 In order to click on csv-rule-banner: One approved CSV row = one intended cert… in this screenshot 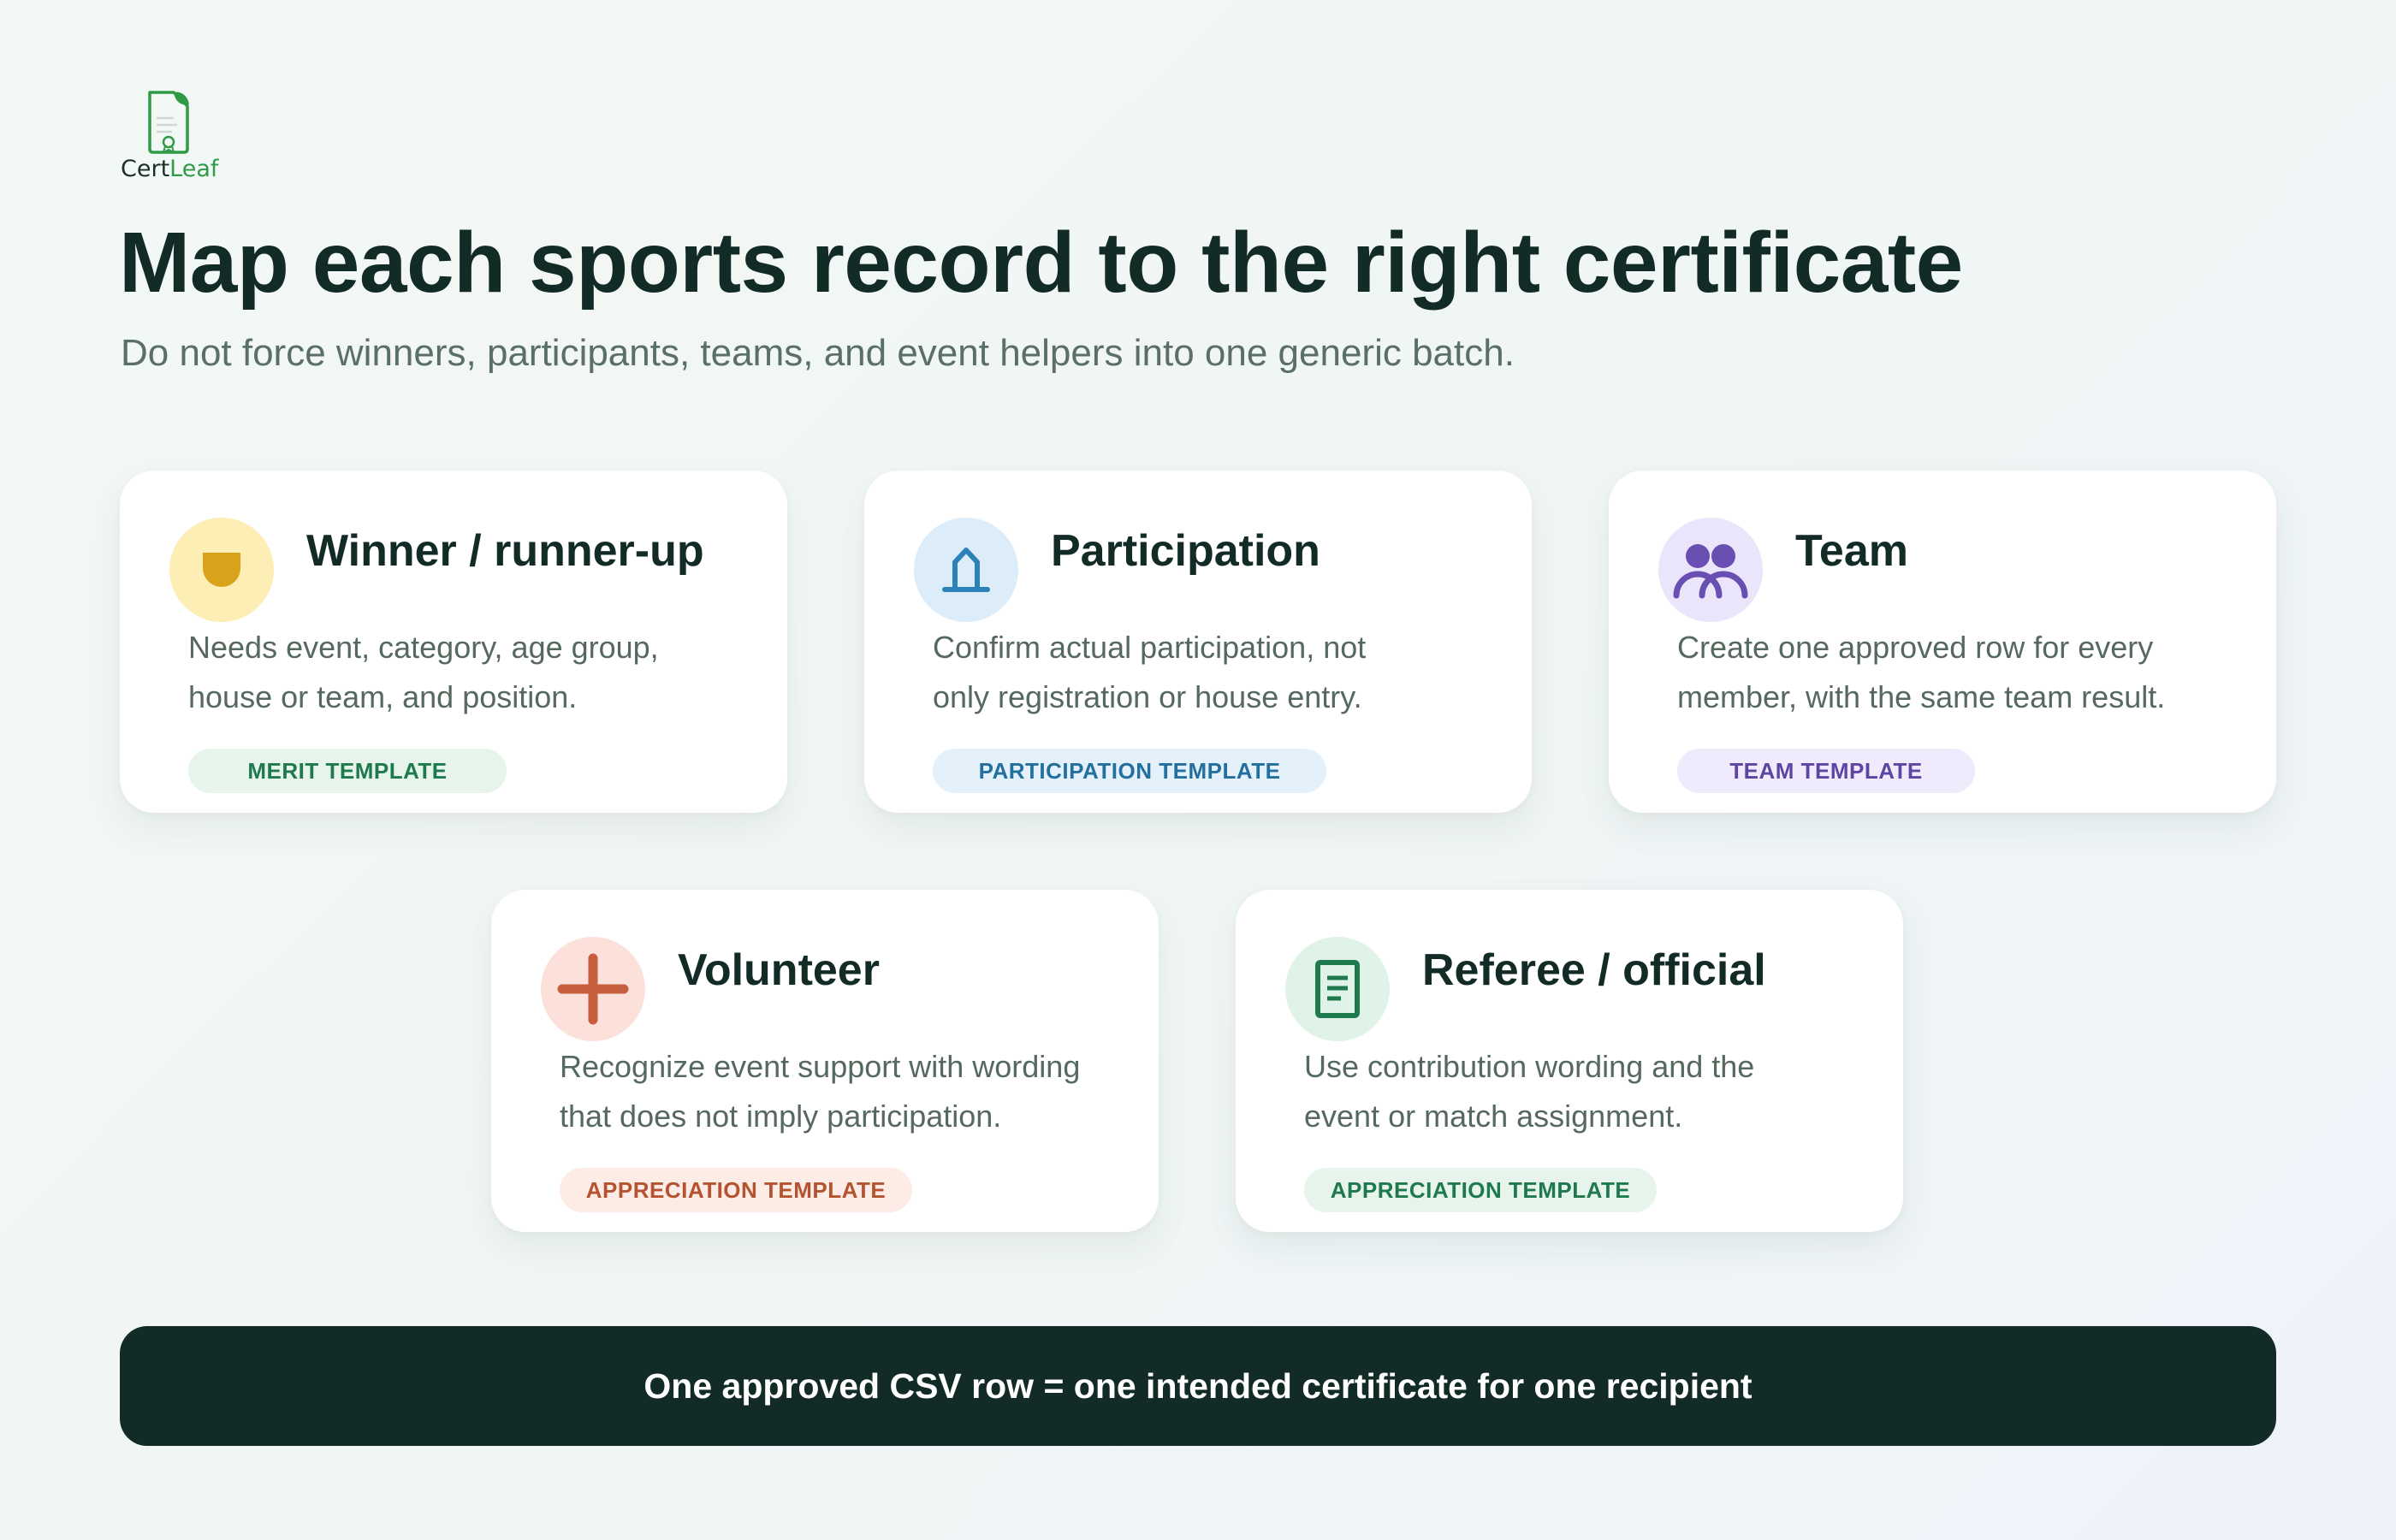, I will do `click(1198, 1386)`.